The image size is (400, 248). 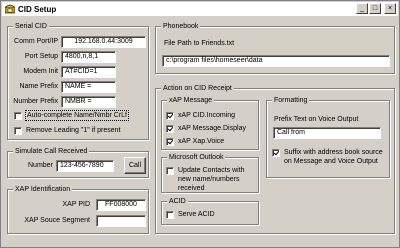 What do you see at coordinates (197, 88) in the screenshot?
I see `action-legend: Action on CID Receipt` at bounding box center [197, 88].